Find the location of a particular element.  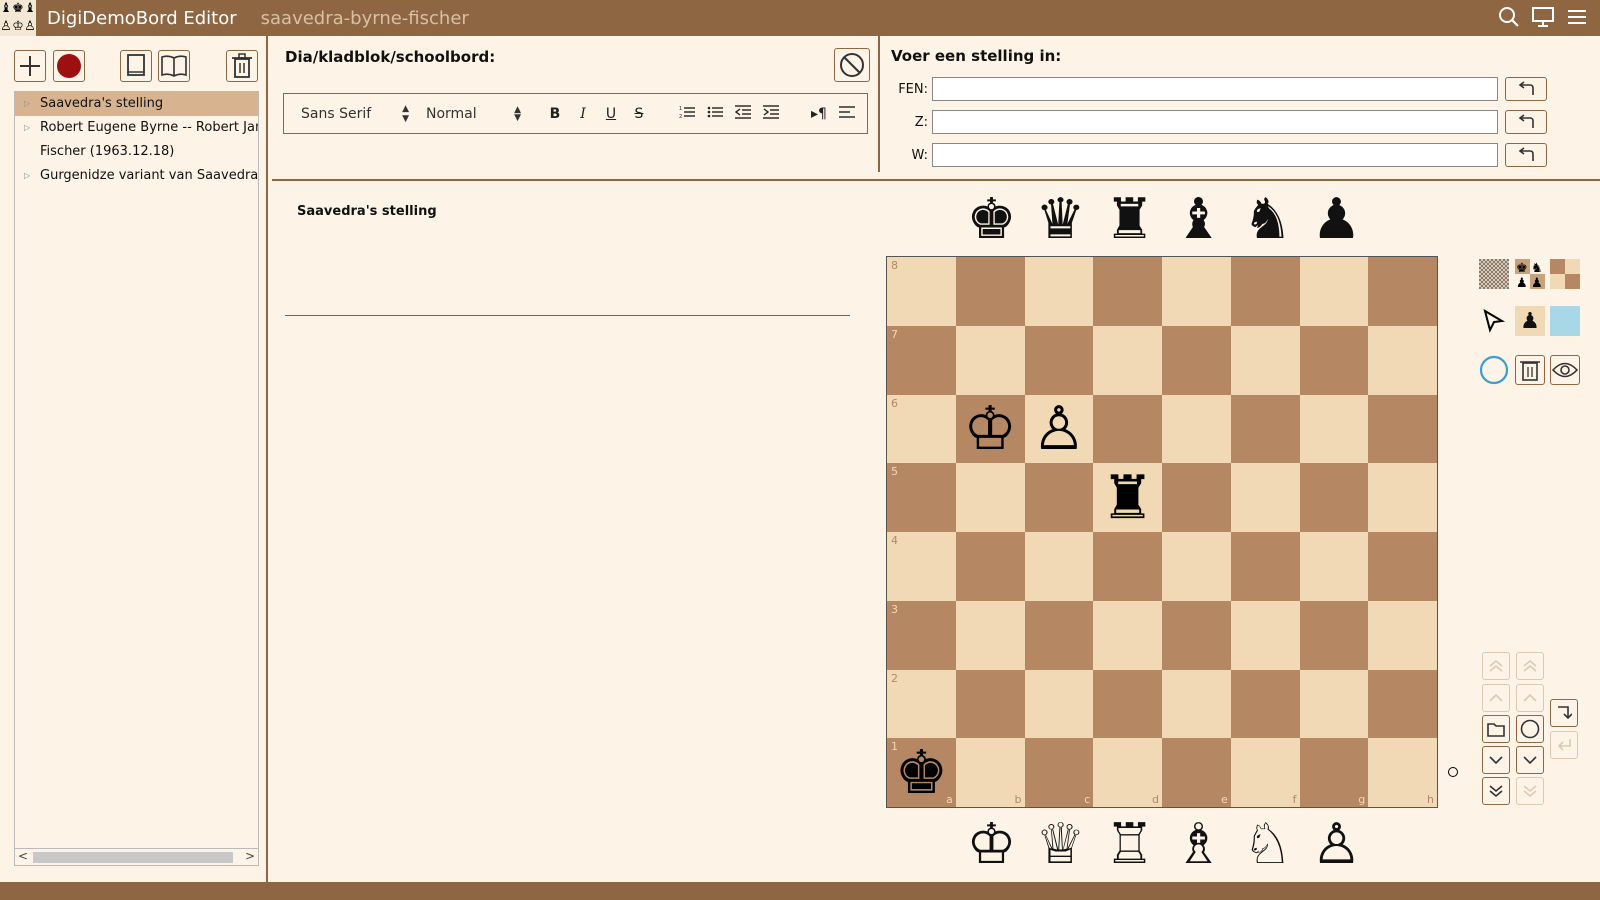

square-a1: 1 a ♚ is located at coordinates (921, 772).